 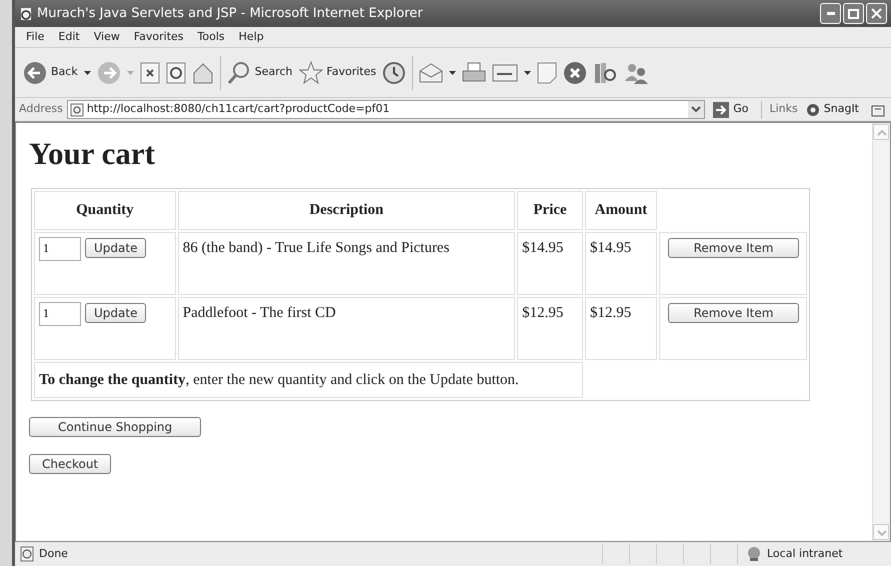 What do you see at coordinates (26, 13) in the screenshot?
I see `browser-icon` at bounding box center [26, 13].